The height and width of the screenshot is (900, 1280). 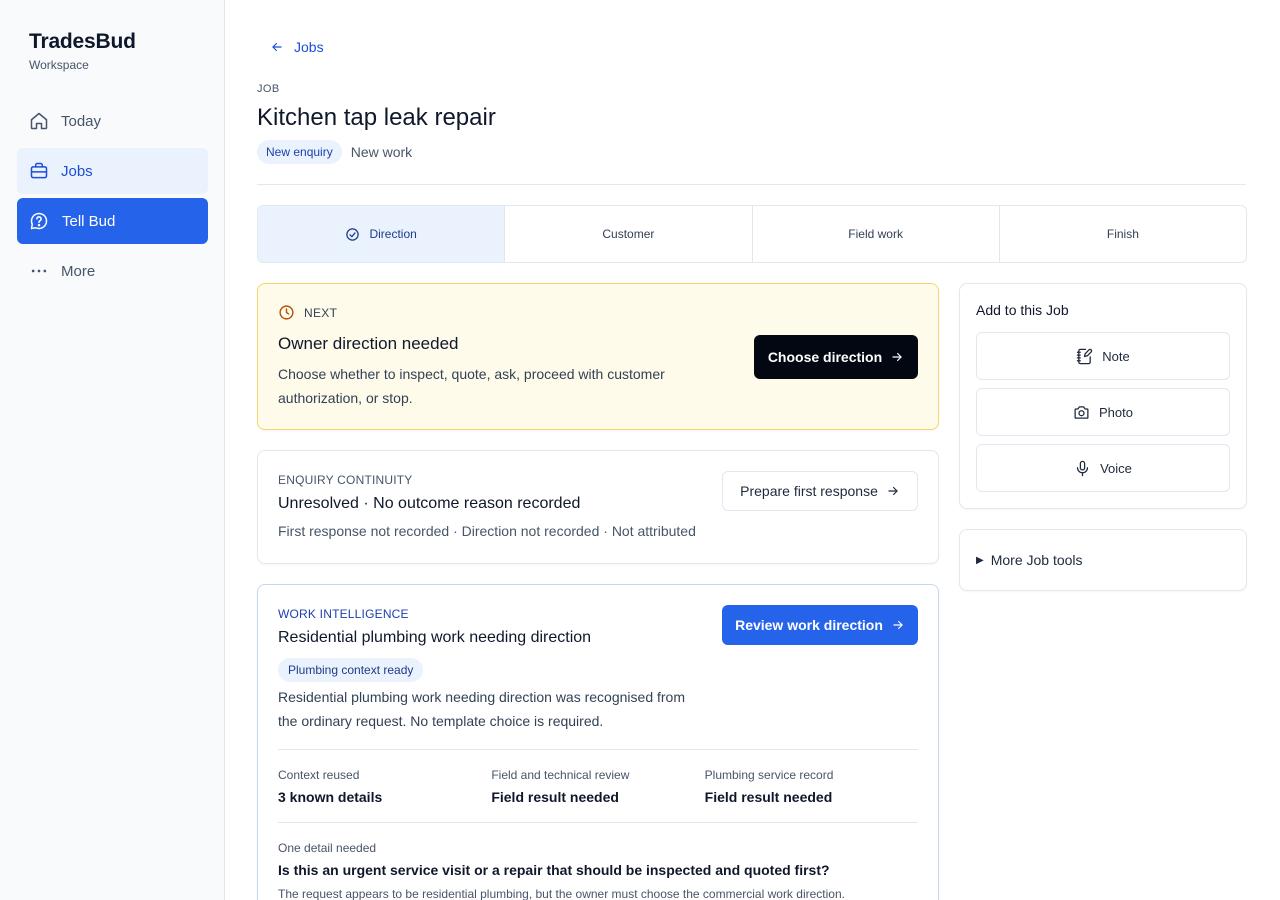 I want to click on clock-icon, so click(x=286, y=312).